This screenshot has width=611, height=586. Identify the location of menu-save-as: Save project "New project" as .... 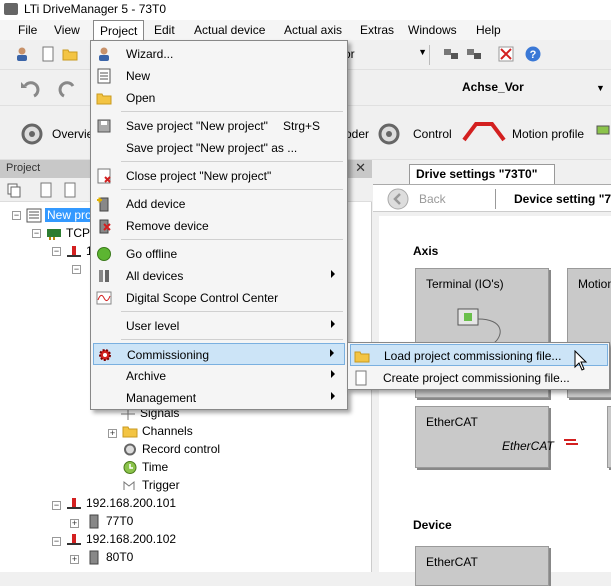
(219, 148).